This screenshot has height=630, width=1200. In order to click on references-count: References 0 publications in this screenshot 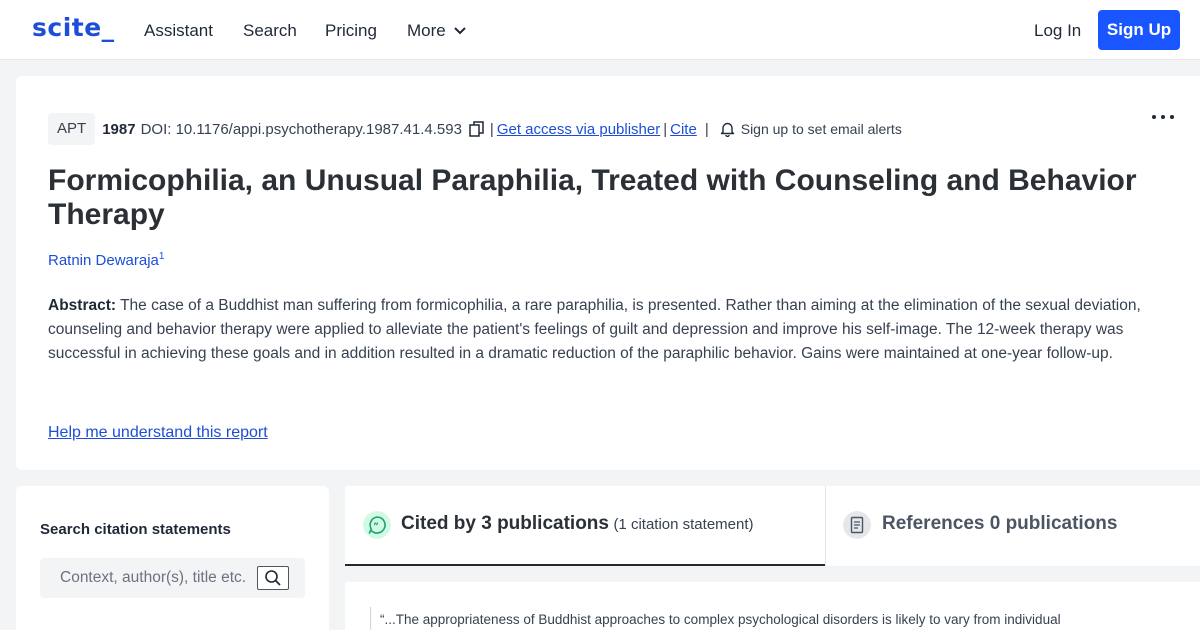, I will do `click(999, 523)`.